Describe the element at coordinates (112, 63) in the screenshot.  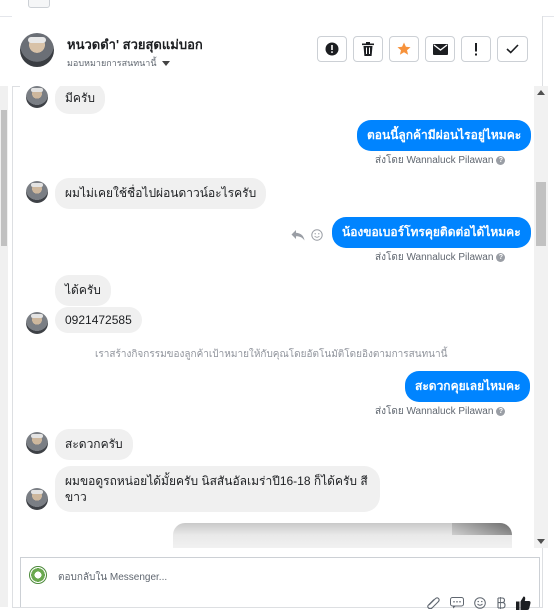
I see `assign-label: มอบหมายการสนทนานี้` at that location.